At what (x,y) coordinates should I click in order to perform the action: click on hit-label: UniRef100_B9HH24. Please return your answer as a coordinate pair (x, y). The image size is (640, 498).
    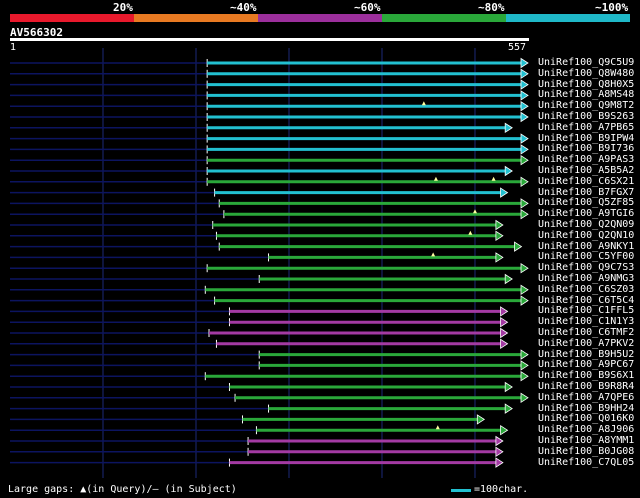
    Looking at the image, I should click on (586, 408).